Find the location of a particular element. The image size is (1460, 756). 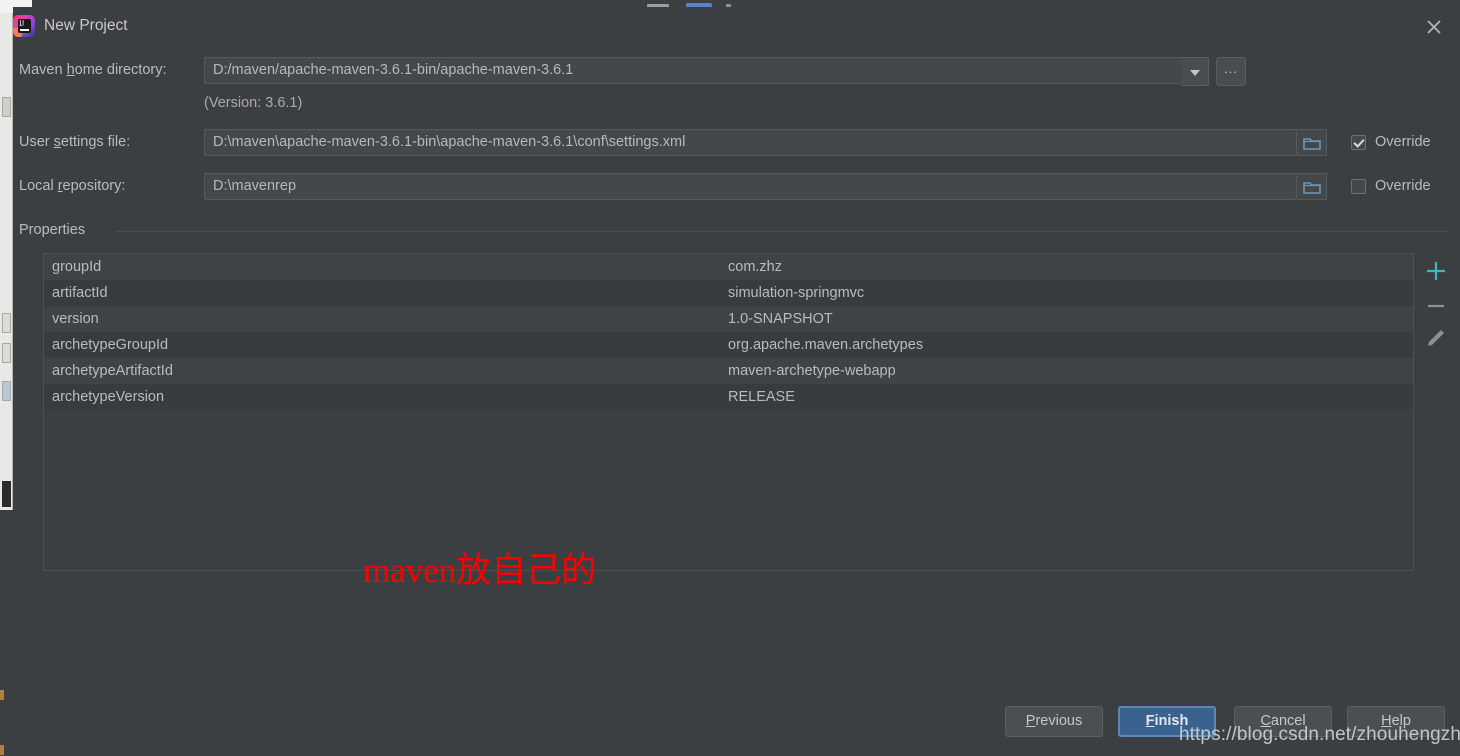

property-value: 1.0-SNAPSHOT is located at coordinates (780, 319).